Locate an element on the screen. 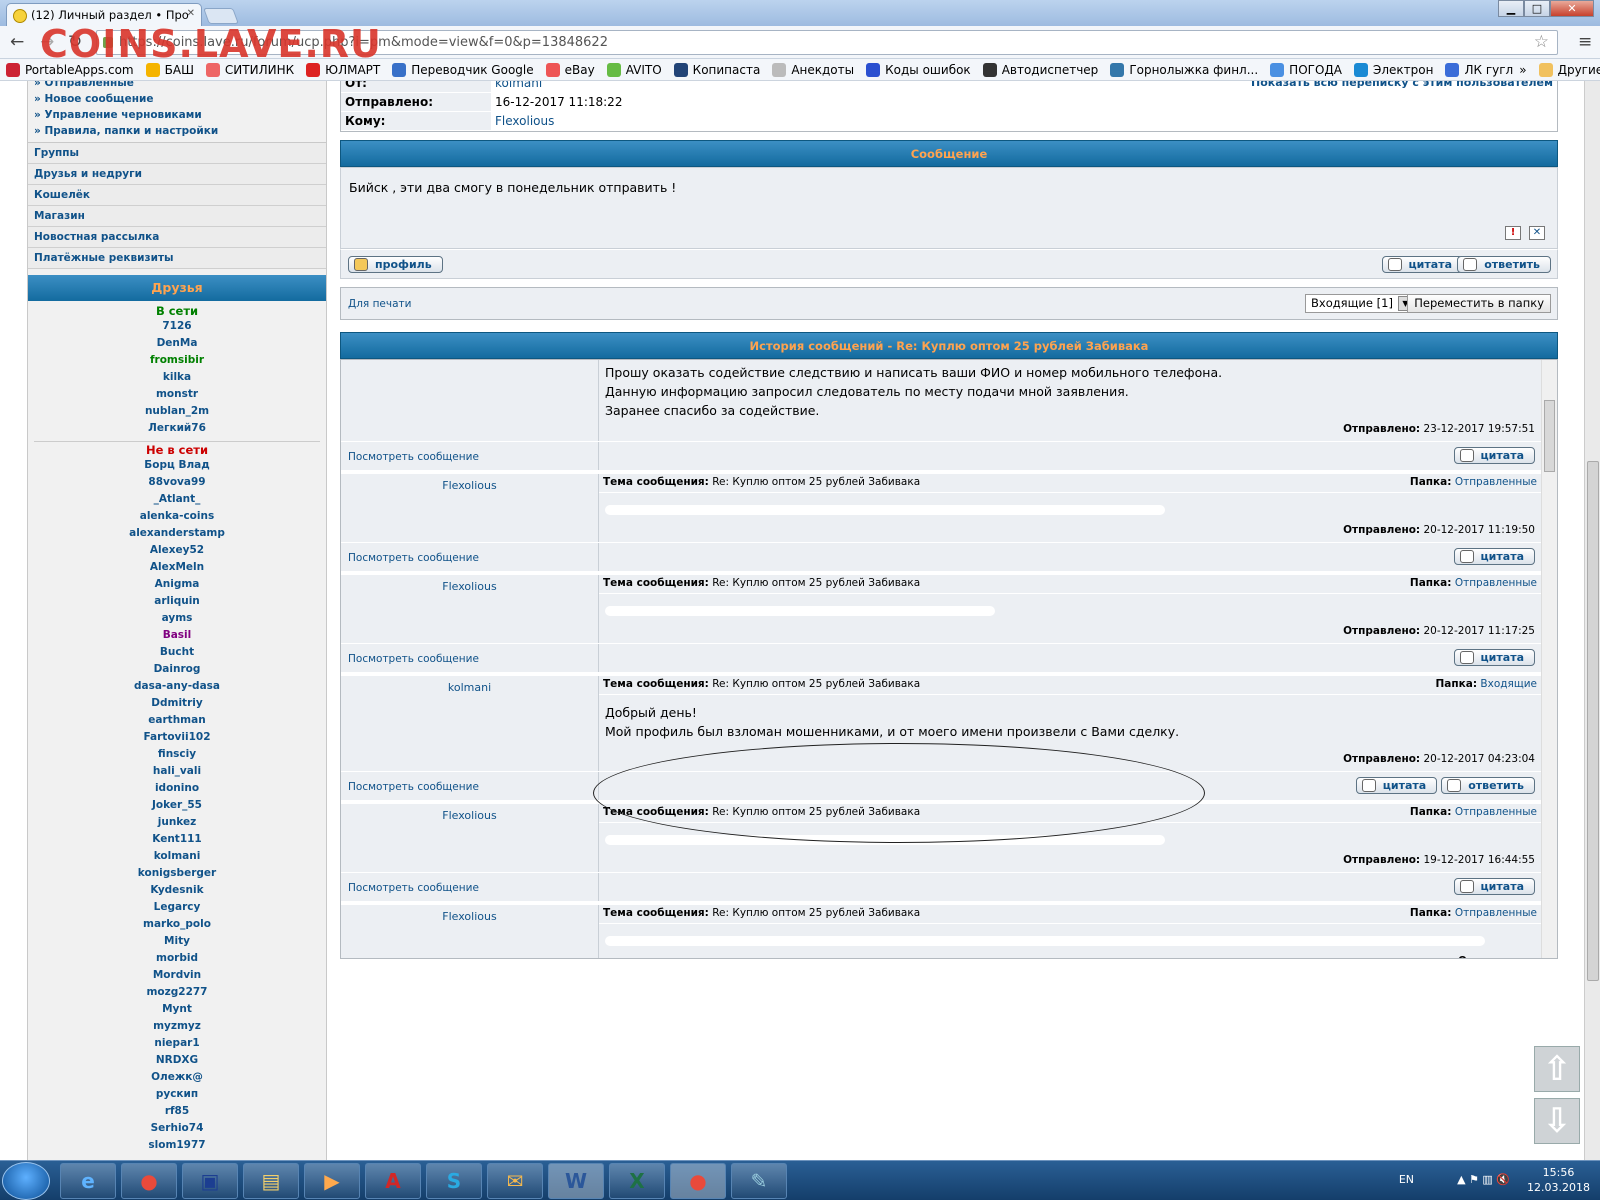 The width and height of the screenshot is (1600, 1200). friend-offline: AlexMeln is located at coordinates (177, 567).